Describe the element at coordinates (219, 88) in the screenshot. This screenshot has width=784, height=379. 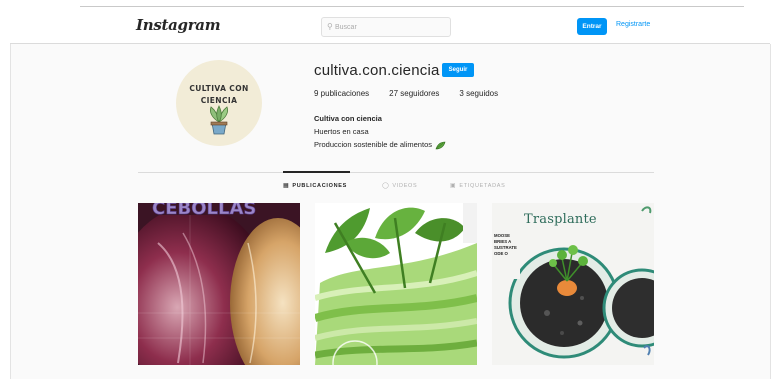
I see `avatar-text-line1: CULTIVA CON` at that location.